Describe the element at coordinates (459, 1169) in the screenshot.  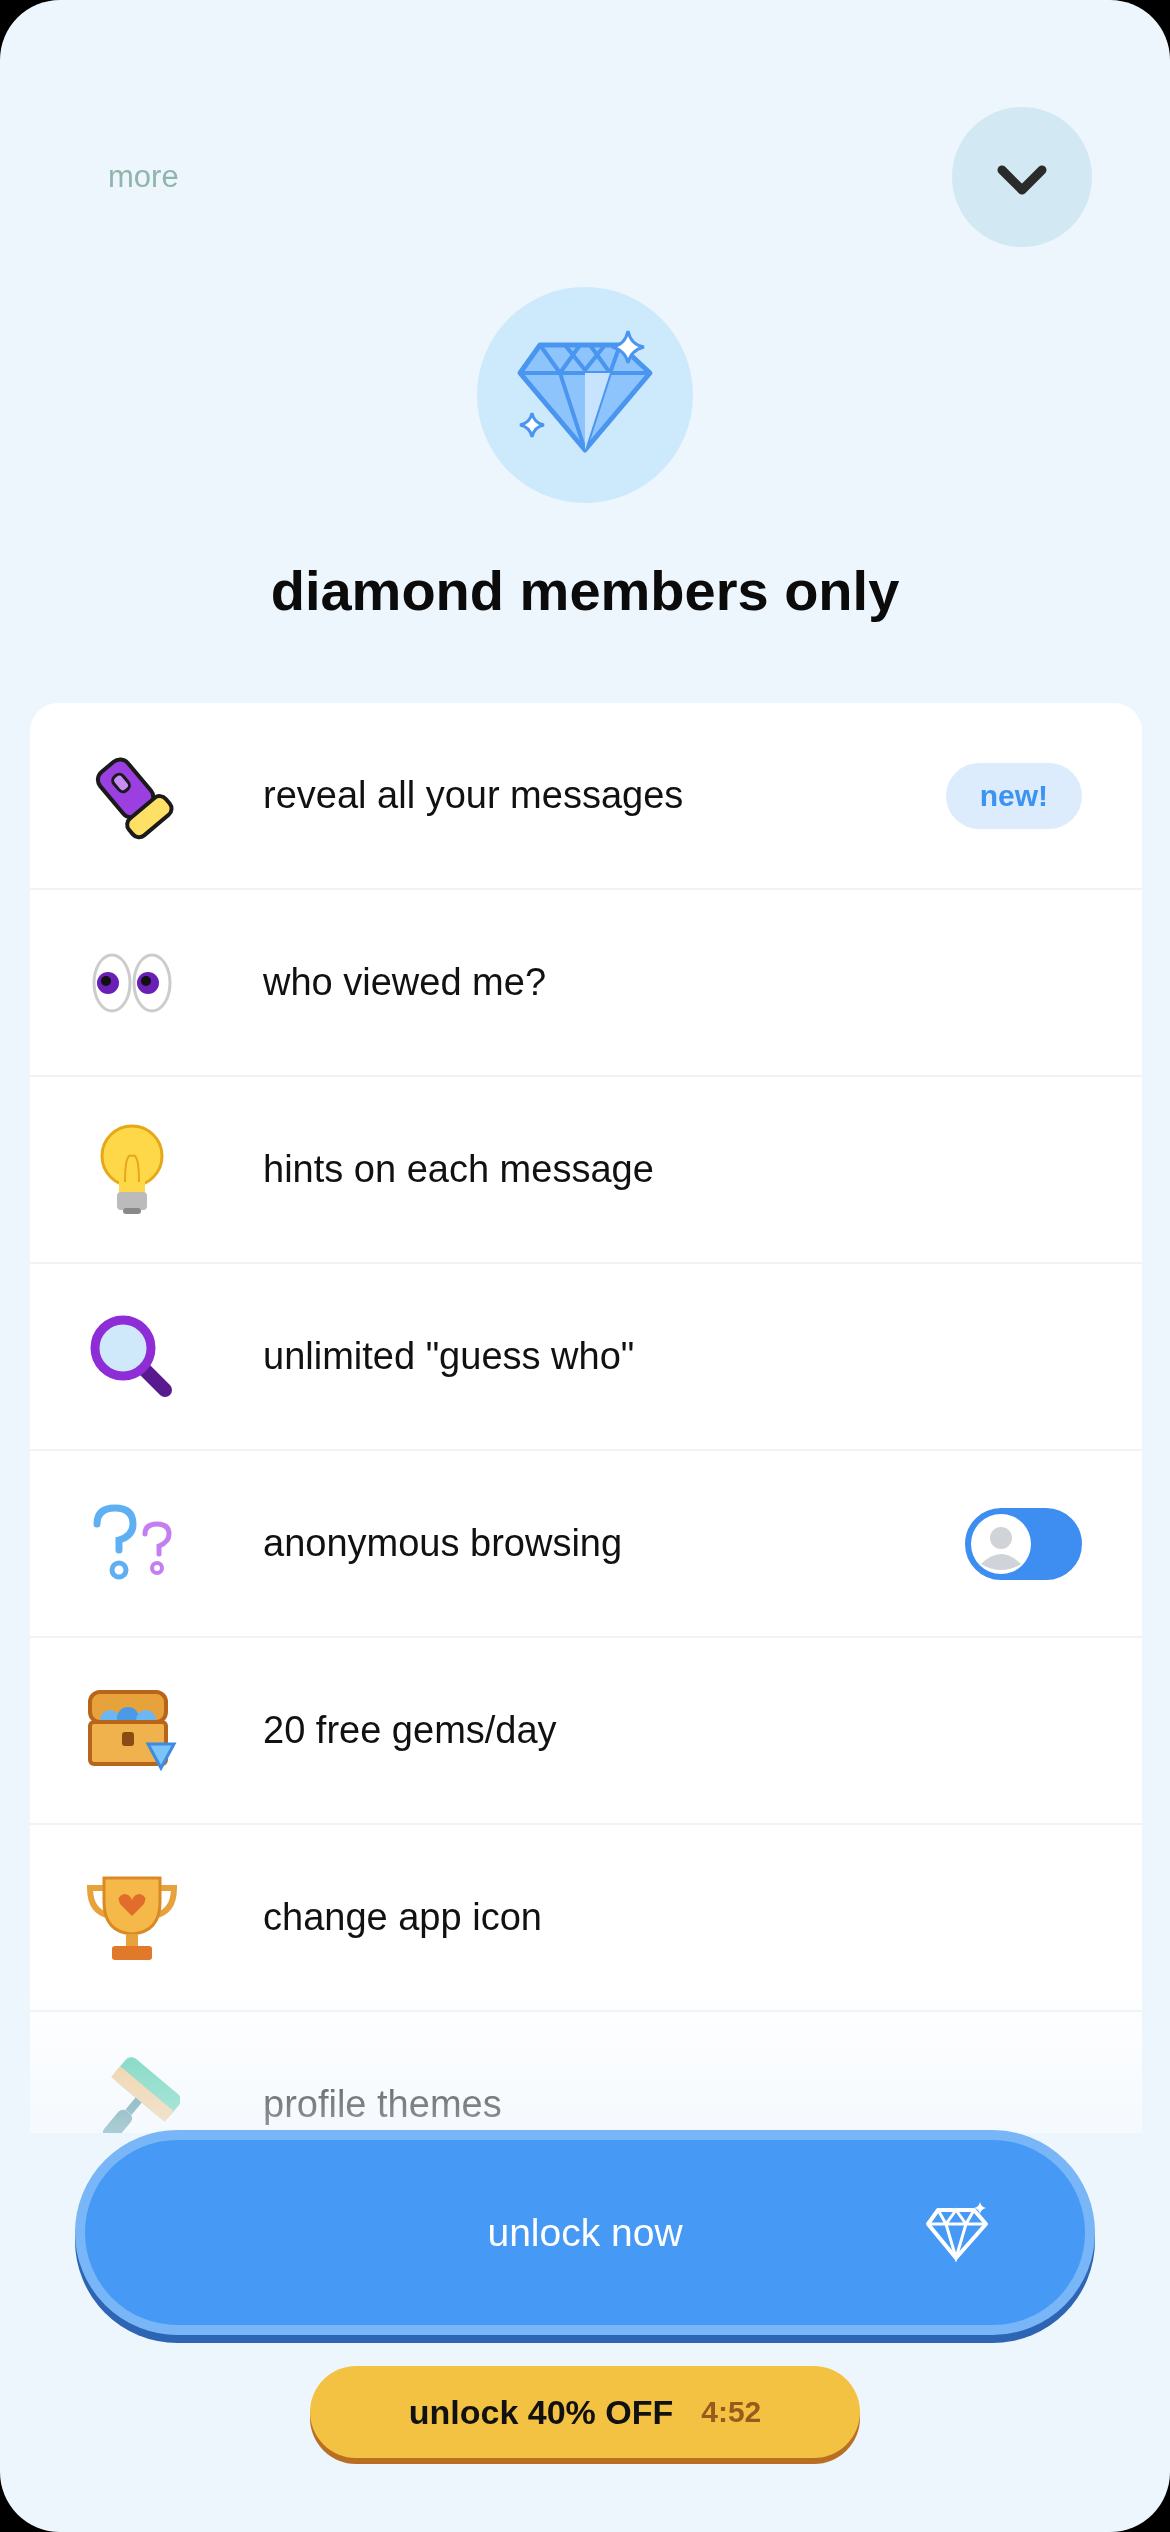
I see `feature-label: hints on each message` at that location.